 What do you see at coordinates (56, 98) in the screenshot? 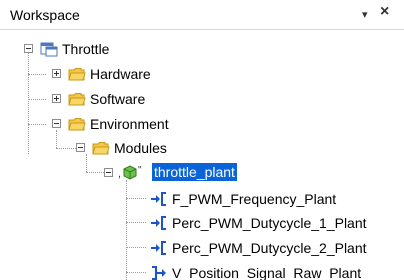
I see `expand-toggle-software` at bounding box center [56, 98].